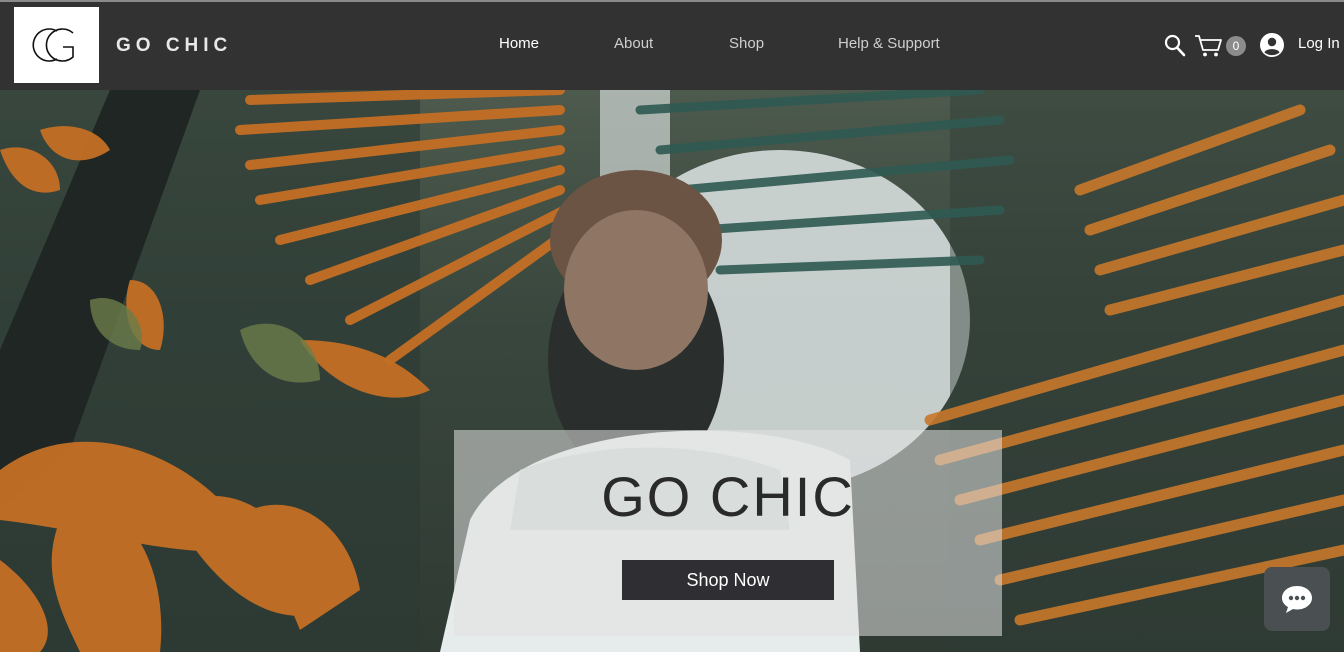 The image size is (1344, 652). Describe the element at coordinates (1236, 46) in the screenshot. I see `cart-count-badge: 0` at that location.